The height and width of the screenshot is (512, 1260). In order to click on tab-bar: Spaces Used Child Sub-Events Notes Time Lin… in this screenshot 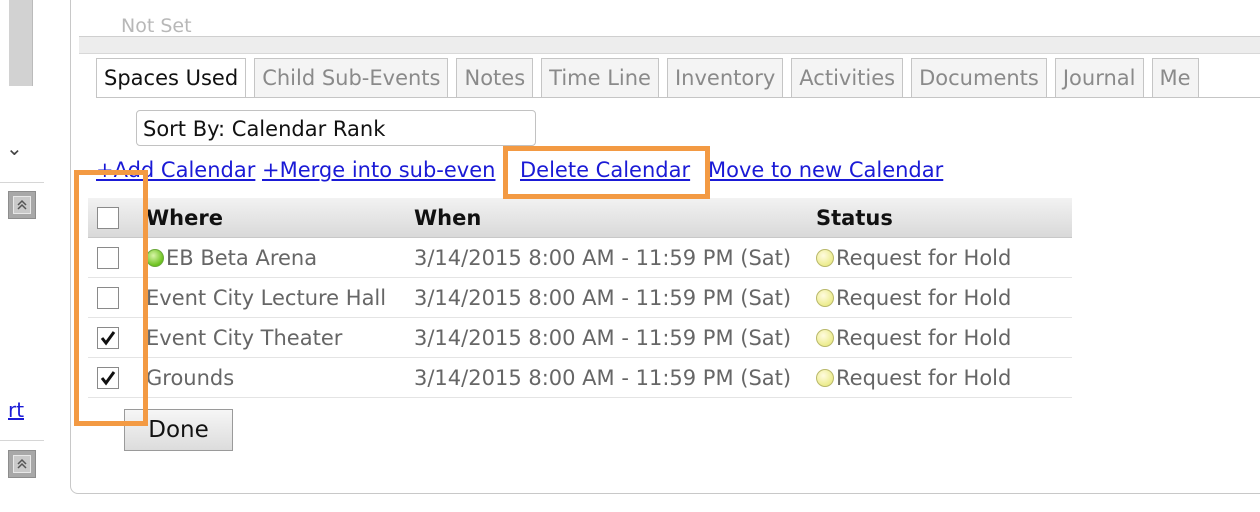, I will do `click(647, 78)`.